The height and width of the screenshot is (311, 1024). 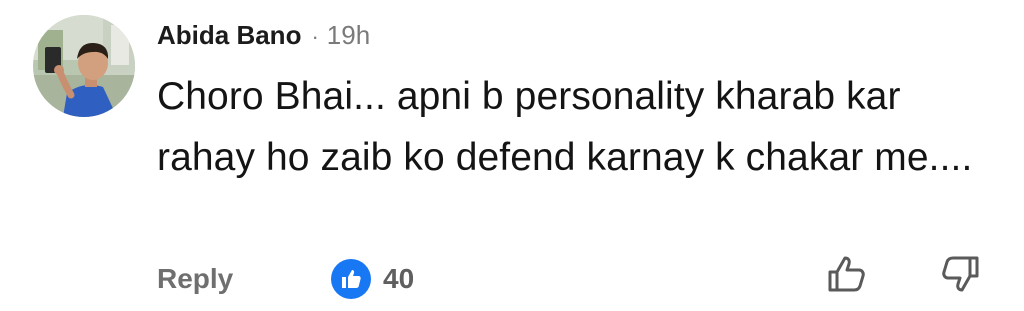 I want to click on thumbs-up-icon, so click(x=846, y=274).